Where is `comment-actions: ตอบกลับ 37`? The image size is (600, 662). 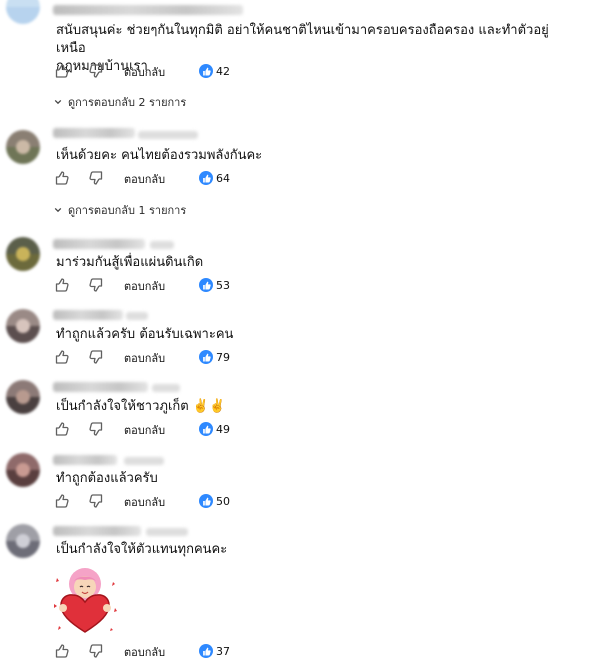 comment-actions: ตอบกลับ 37 is located at coordinates (172, 651).